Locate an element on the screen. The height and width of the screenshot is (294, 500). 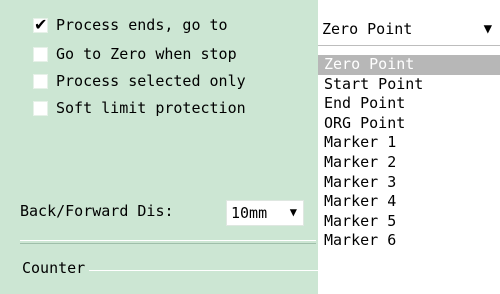
option-start-point: Start Point is located at coordinates (409, 85).